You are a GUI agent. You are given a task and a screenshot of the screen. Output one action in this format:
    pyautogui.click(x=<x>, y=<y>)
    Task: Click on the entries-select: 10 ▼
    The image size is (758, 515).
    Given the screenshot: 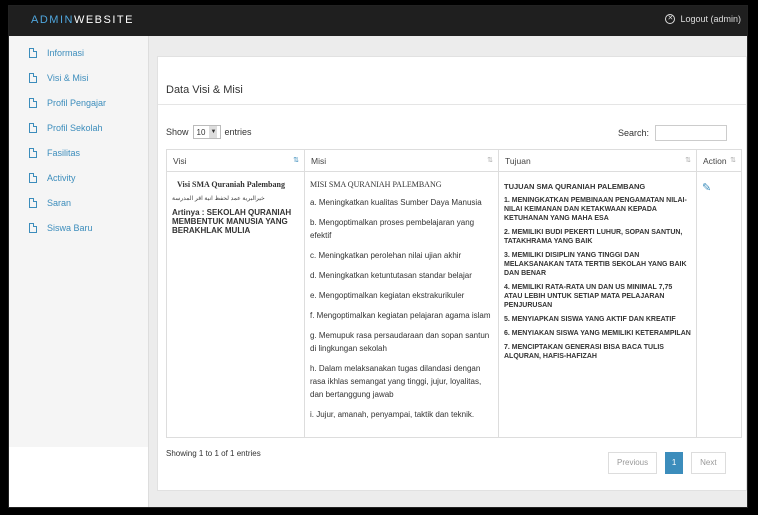 What is the action you would take?
    pyautogui.click(x=206, y=132)
    